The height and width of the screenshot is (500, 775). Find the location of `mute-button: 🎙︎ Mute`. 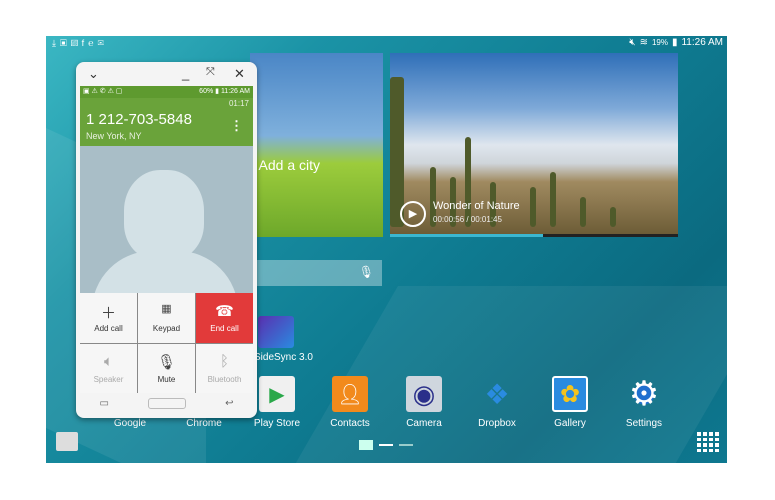

mute-button: 🎙︎ Mute is located at coordinates (166, 368).